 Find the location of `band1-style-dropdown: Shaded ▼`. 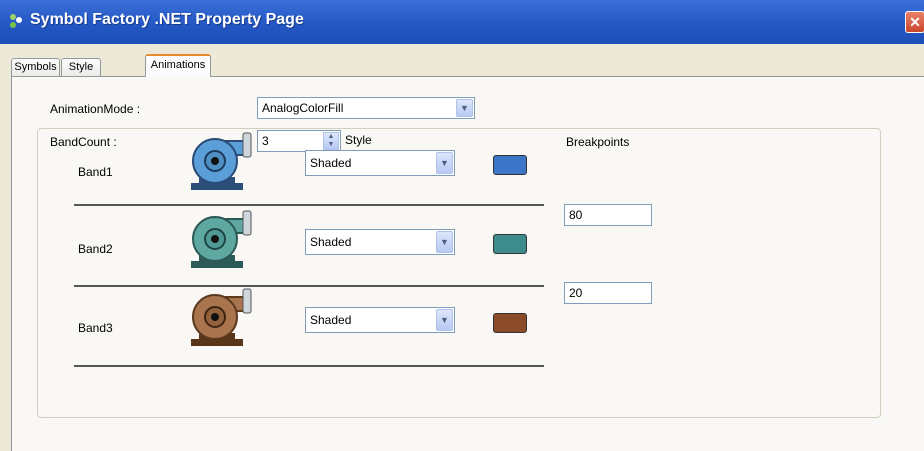

band1-style-dropdown: Shaded ▼ is located at coordinates (380, 163).